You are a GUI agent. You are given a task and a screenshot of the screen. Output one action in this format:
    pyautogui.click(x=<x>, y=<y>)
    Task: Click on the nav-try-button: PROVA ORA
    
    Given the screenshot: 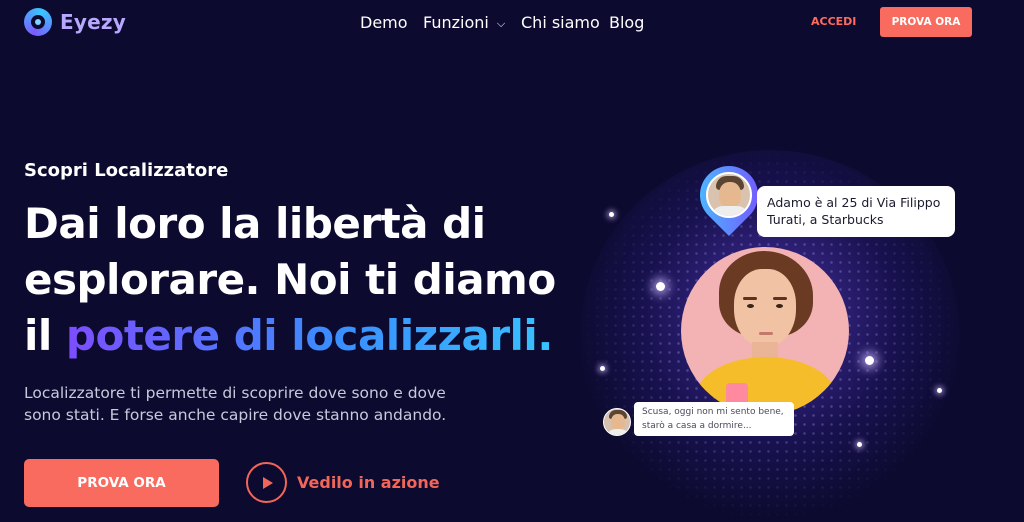 What is the action you would take?
    pyautogui.click(x=926, y=22)
    